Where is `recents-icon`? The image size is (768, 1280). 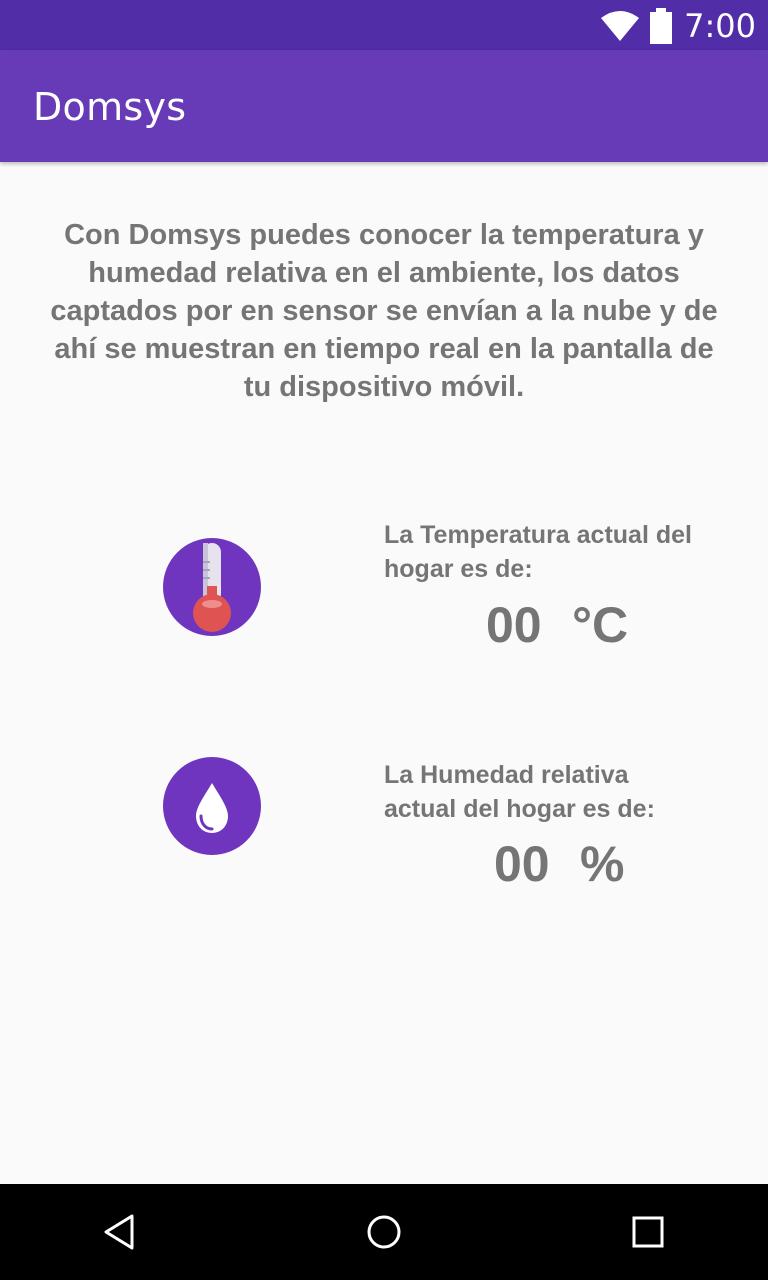 recents-icon is located at coordinates (648, 1232).